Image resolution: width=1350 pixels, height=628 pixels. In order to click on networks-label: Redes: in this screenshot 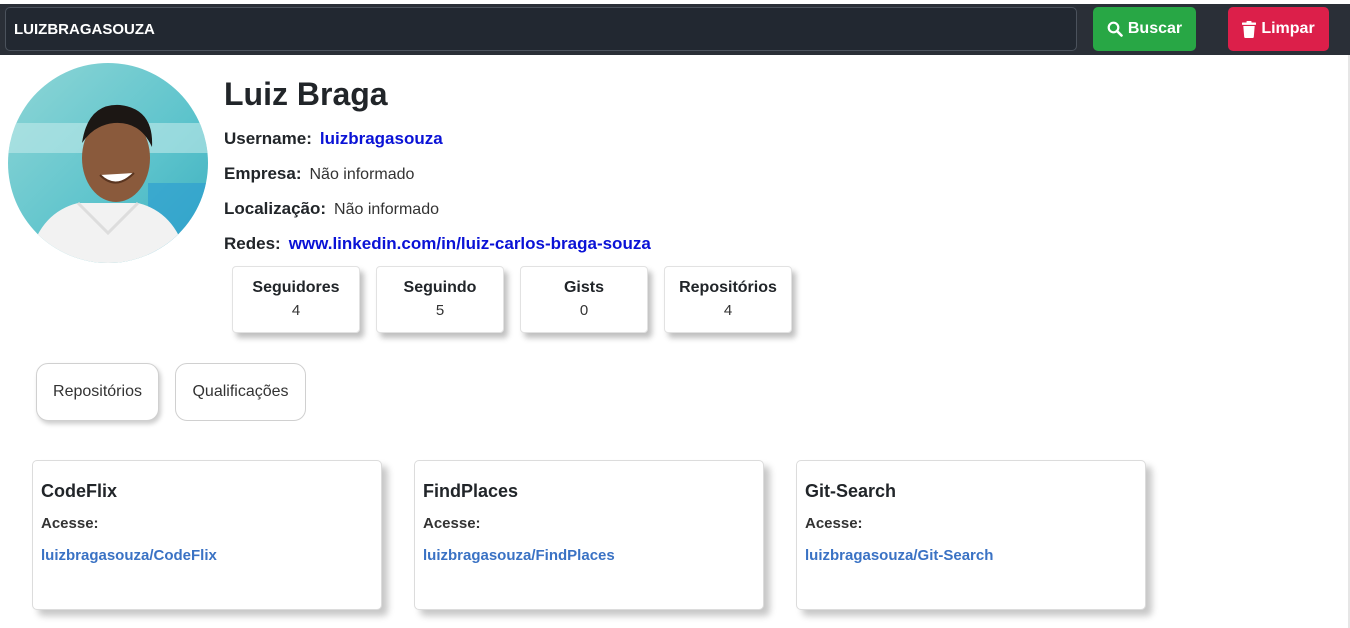, I will do `click(252, 243)`.